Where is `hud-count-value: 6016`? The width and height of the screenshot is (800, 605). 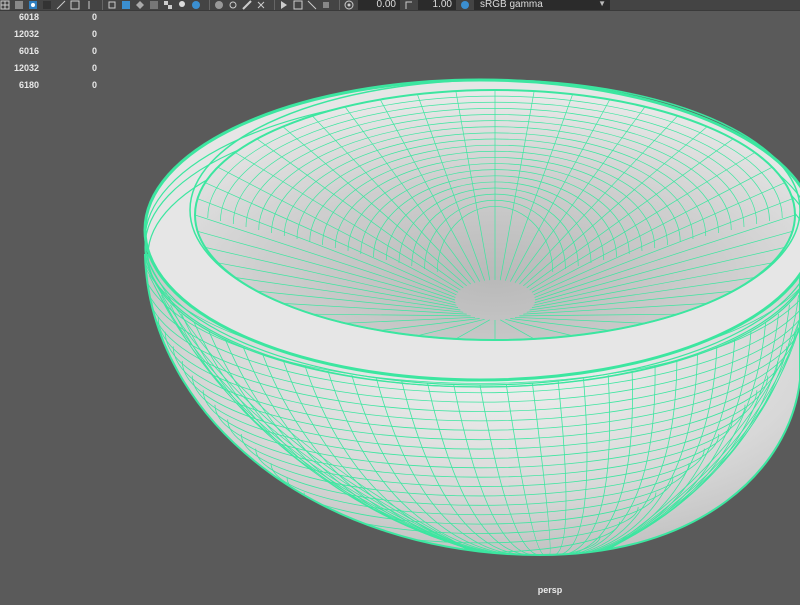
hud-count-value: 6016 is located at coordinates (28, 51).